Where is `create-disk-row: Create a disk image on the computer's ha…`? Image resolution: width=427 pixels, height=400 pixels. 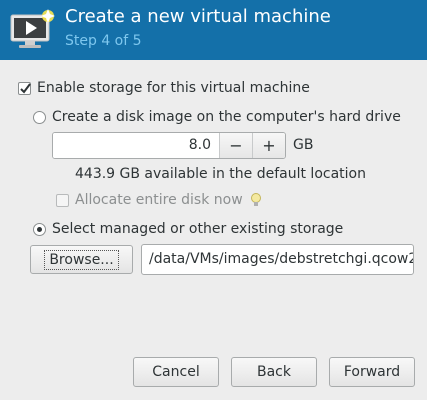
create-disk-row: Create a disk image on the computer's ha… is located at coordinates (217, 117).